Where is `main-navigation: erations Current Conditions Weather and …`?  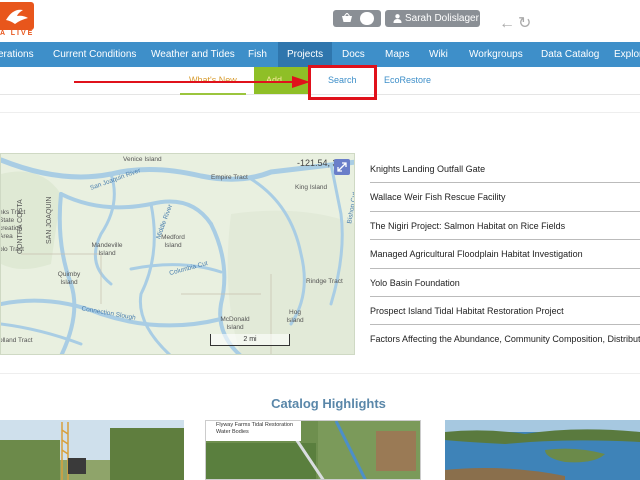 main-navigation: erations Current Conditions Weather and … is located at coordinates (320, 54).